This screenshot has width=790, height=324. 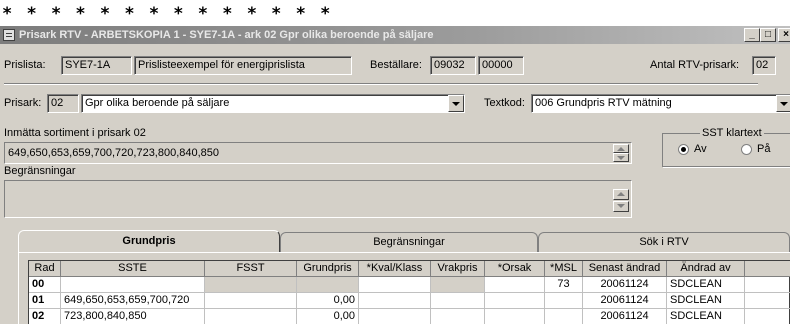 I want to click on bestallare-number-field: 00000, so click(x=501, y=65).